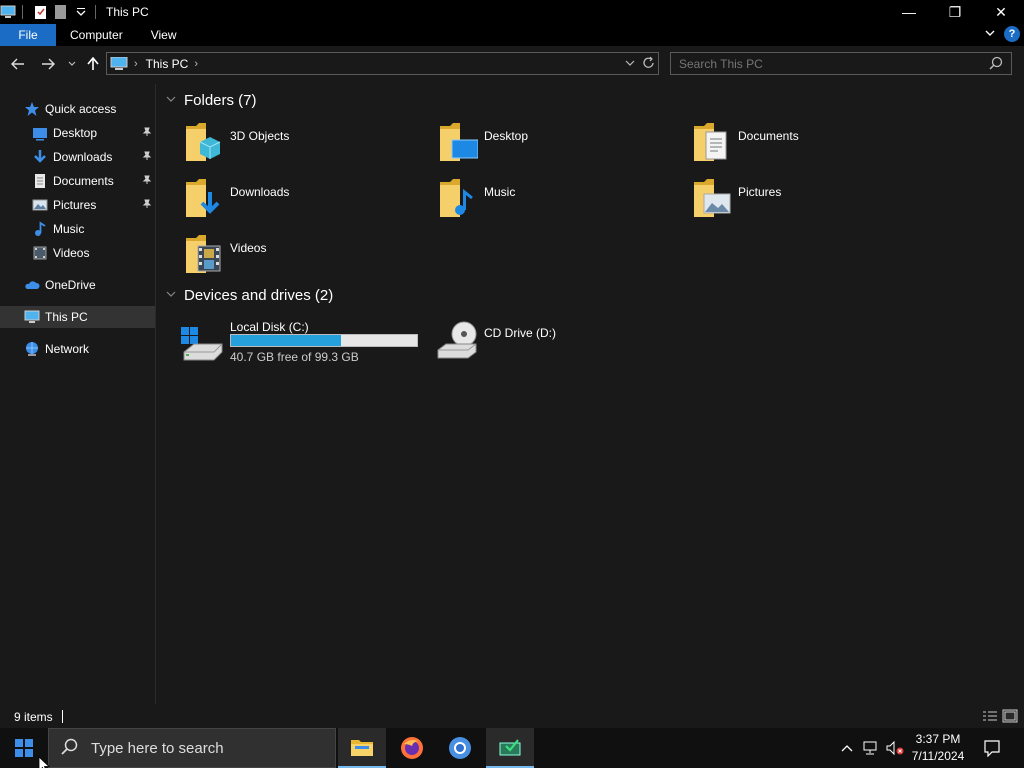 This screenshot has height=768, width=1024. I want to click on pictures-icon, so click(40, 205).